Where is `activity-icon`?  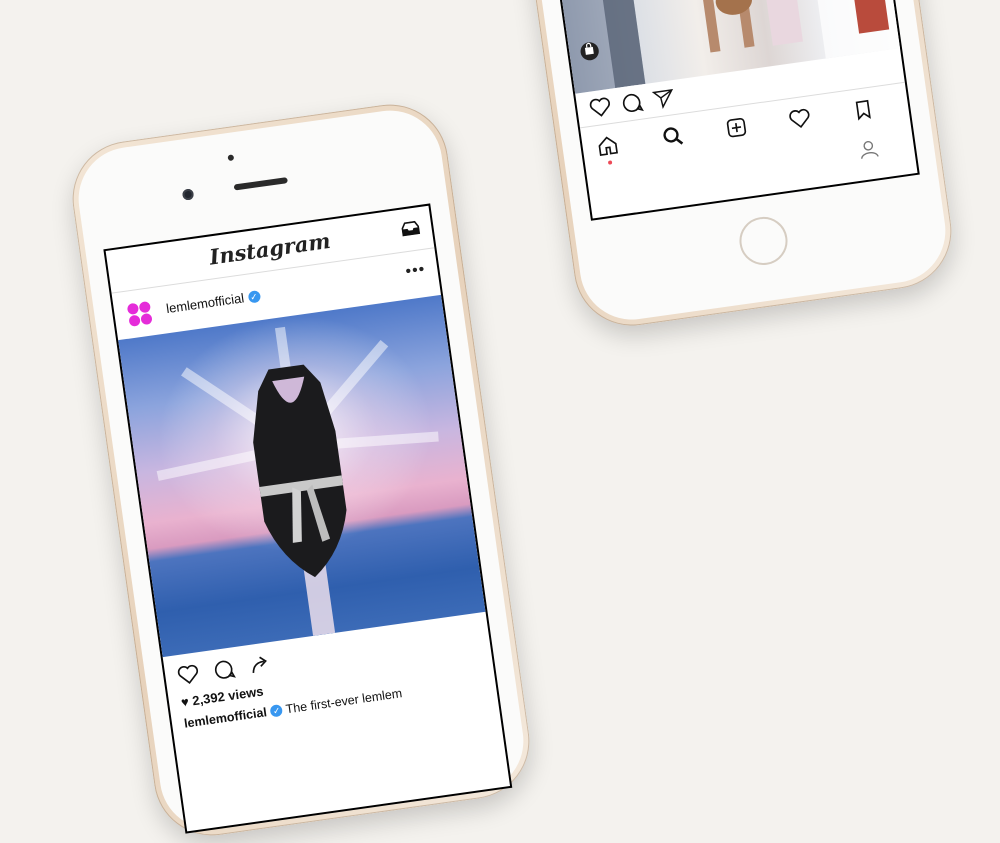 activity-icon is located at coordinates (799, 118).